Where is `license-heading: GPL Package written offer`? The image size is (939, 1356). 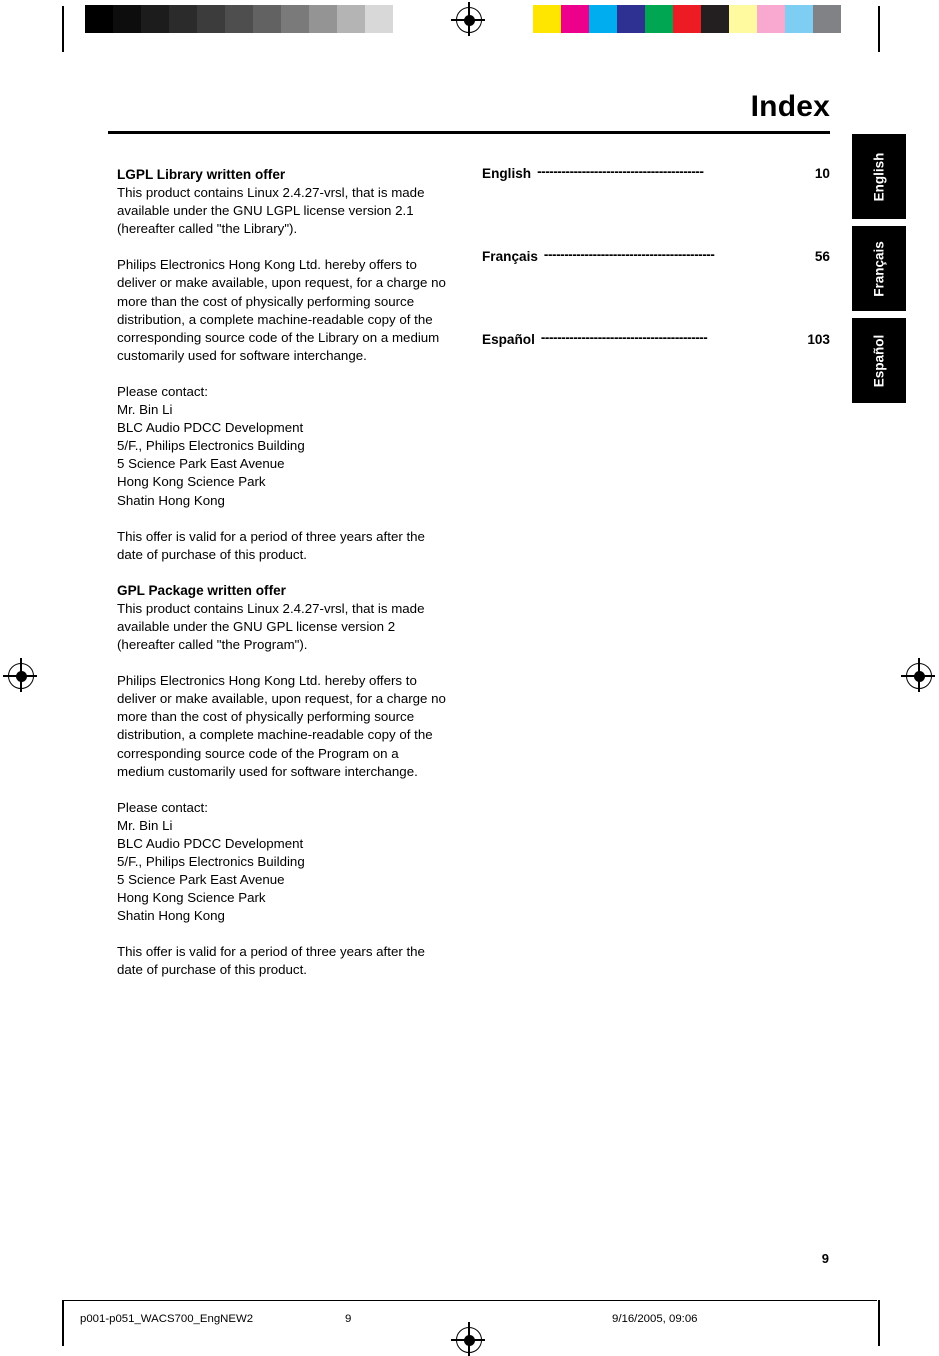
license-heading: GPL Package written offer is located at coordinates (201, 590).